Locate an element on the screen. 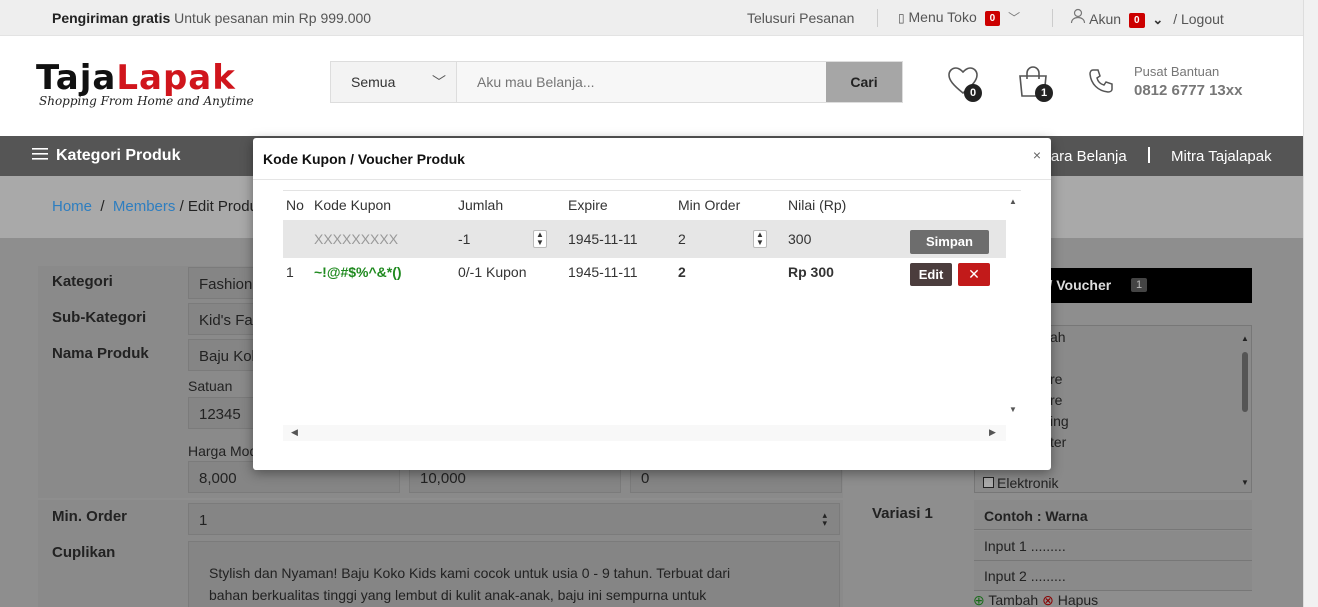  coupon-min-order-input: 2 is located at coordinates (682, 239).